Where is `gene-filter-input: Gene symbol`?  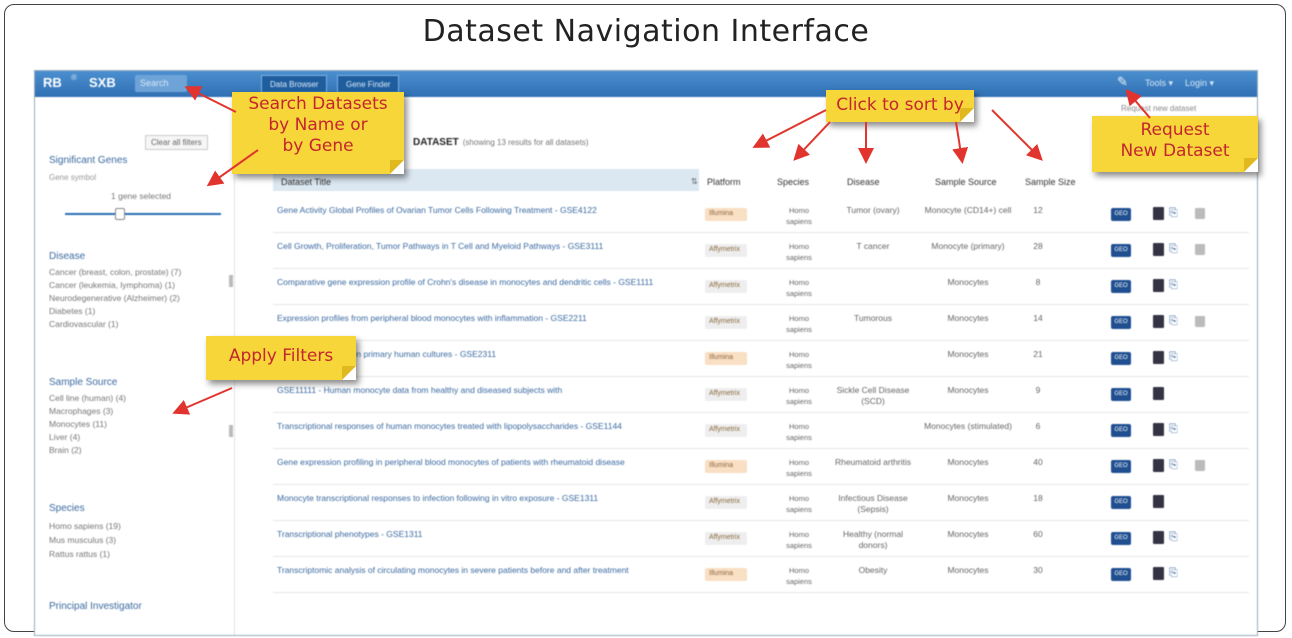 gene-filter-input: Gene symbol is located at coordinates (72, 177).